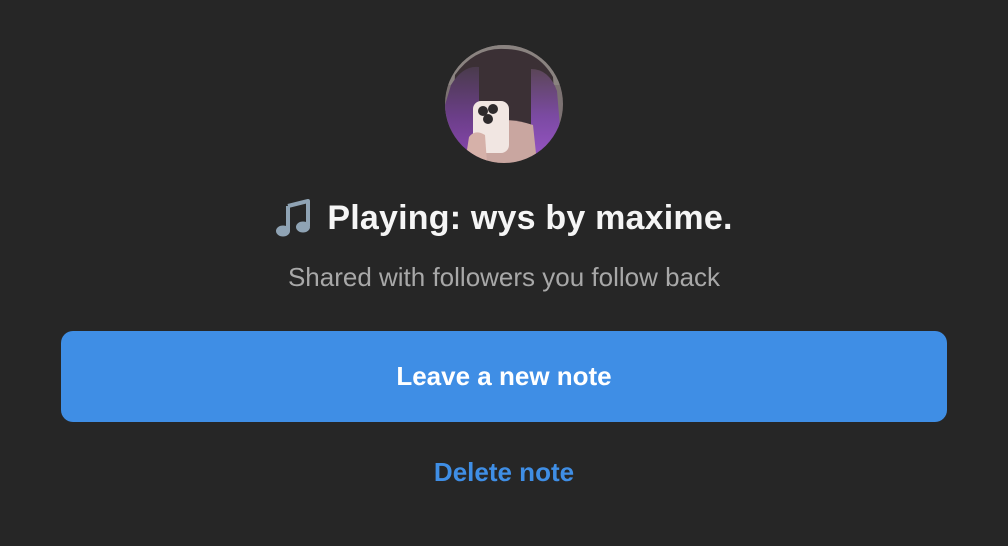  Describe the element at coordinates (504, 472) in the screenshot. I see `delete-note-button: Delete note` at that location.